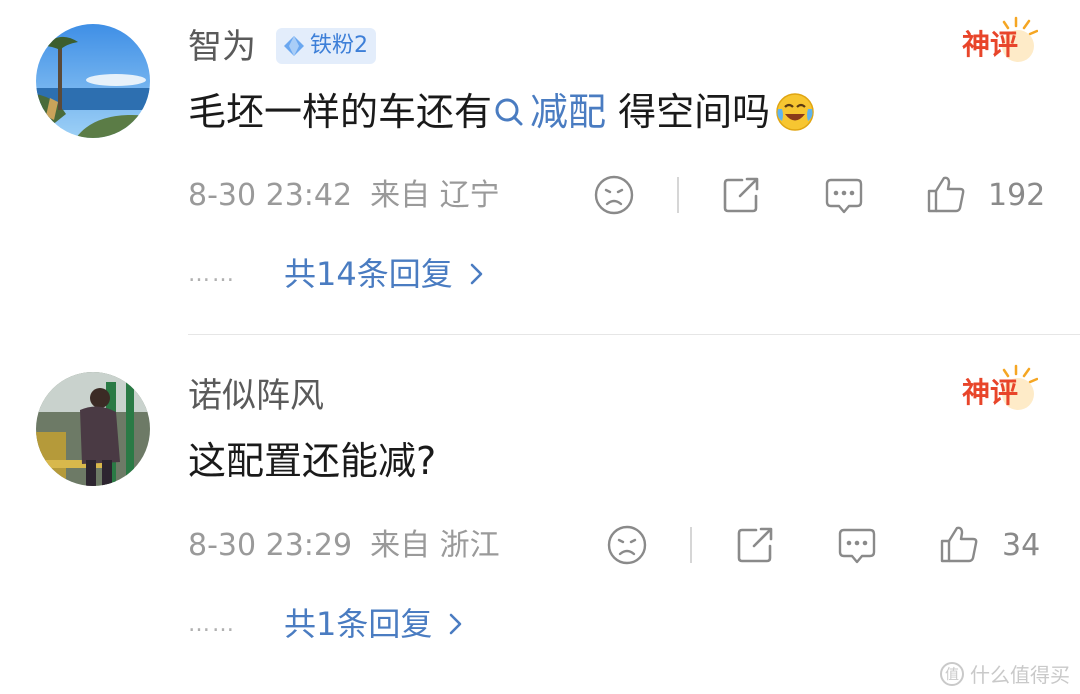 The width and height of the screenshot is (1080, 694). I want to click on username: 诺似阵风, so click(256, 396).